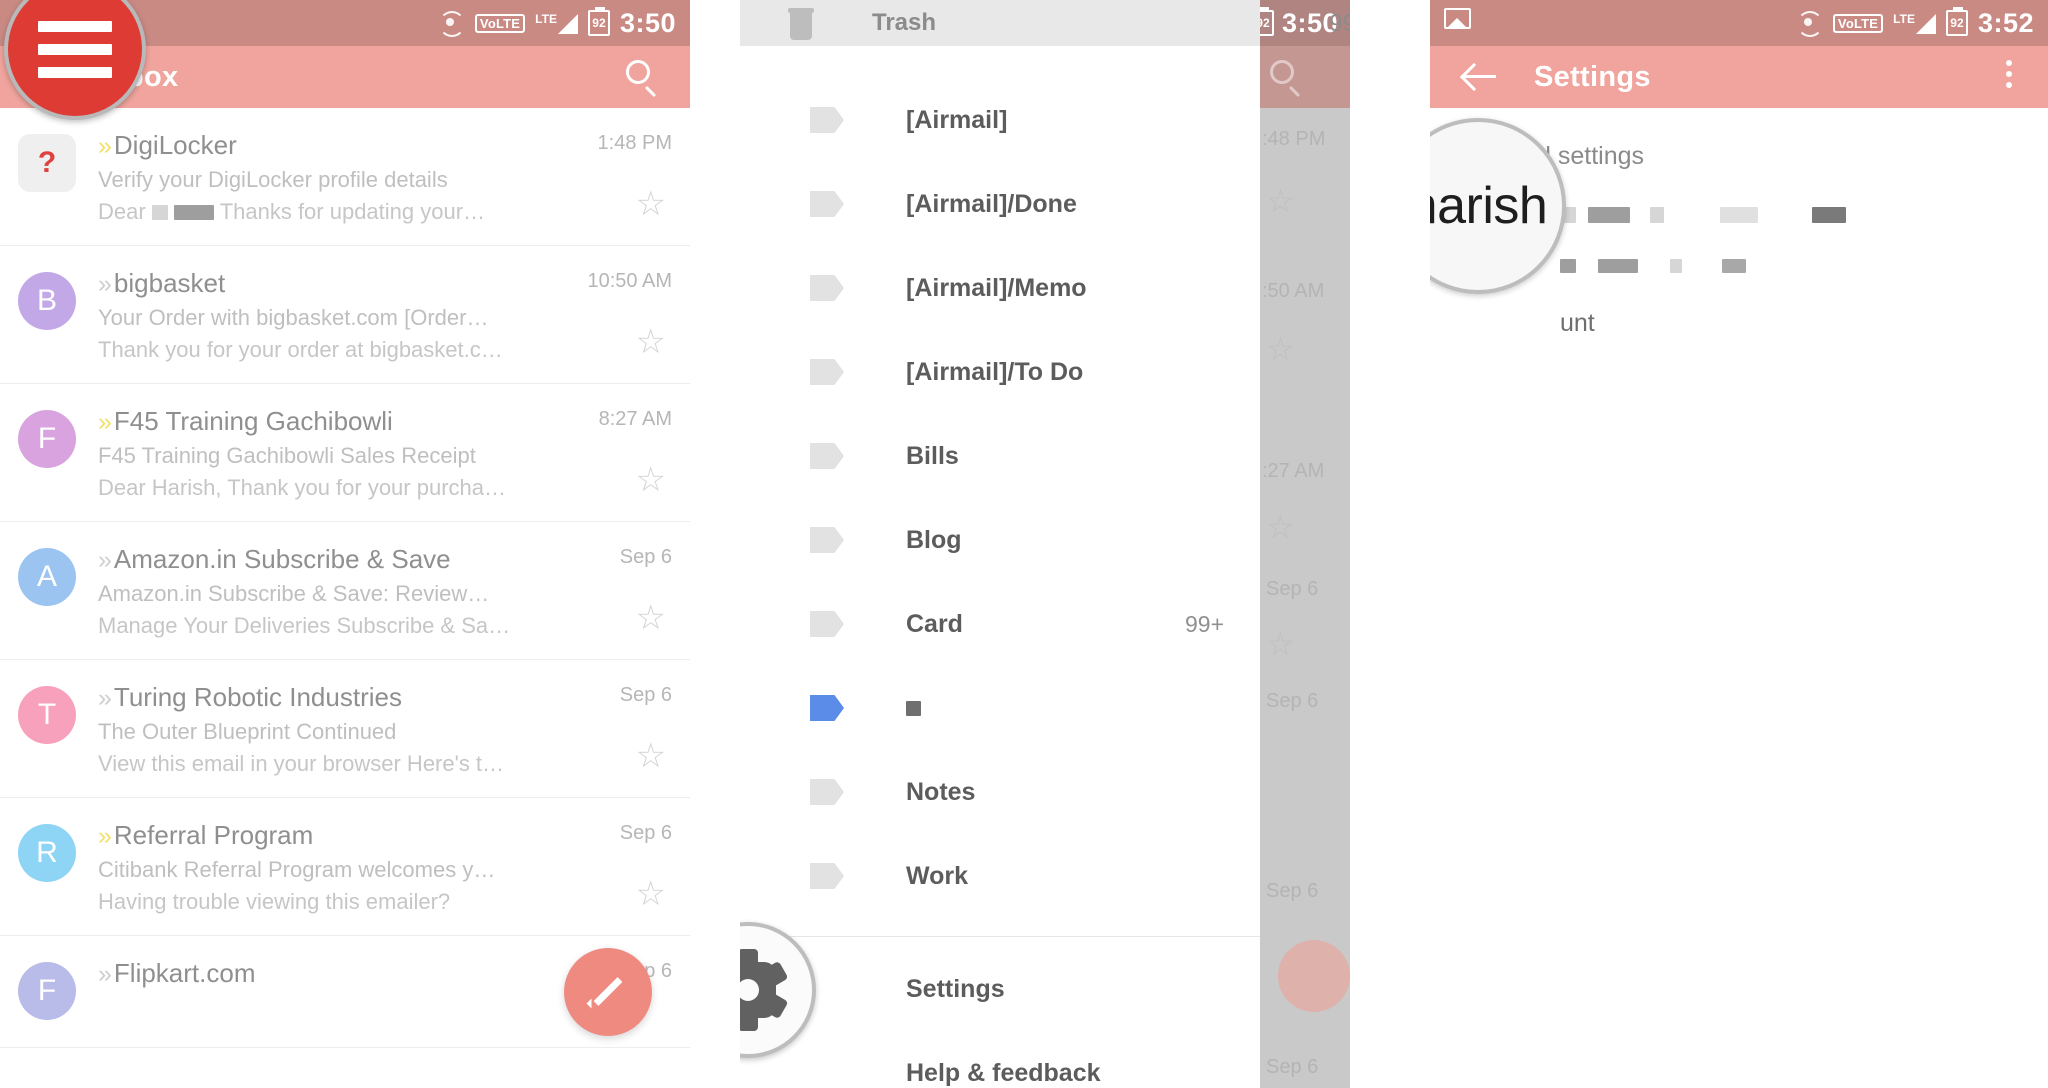  I want to click on avatar: T, so click(47, 715).